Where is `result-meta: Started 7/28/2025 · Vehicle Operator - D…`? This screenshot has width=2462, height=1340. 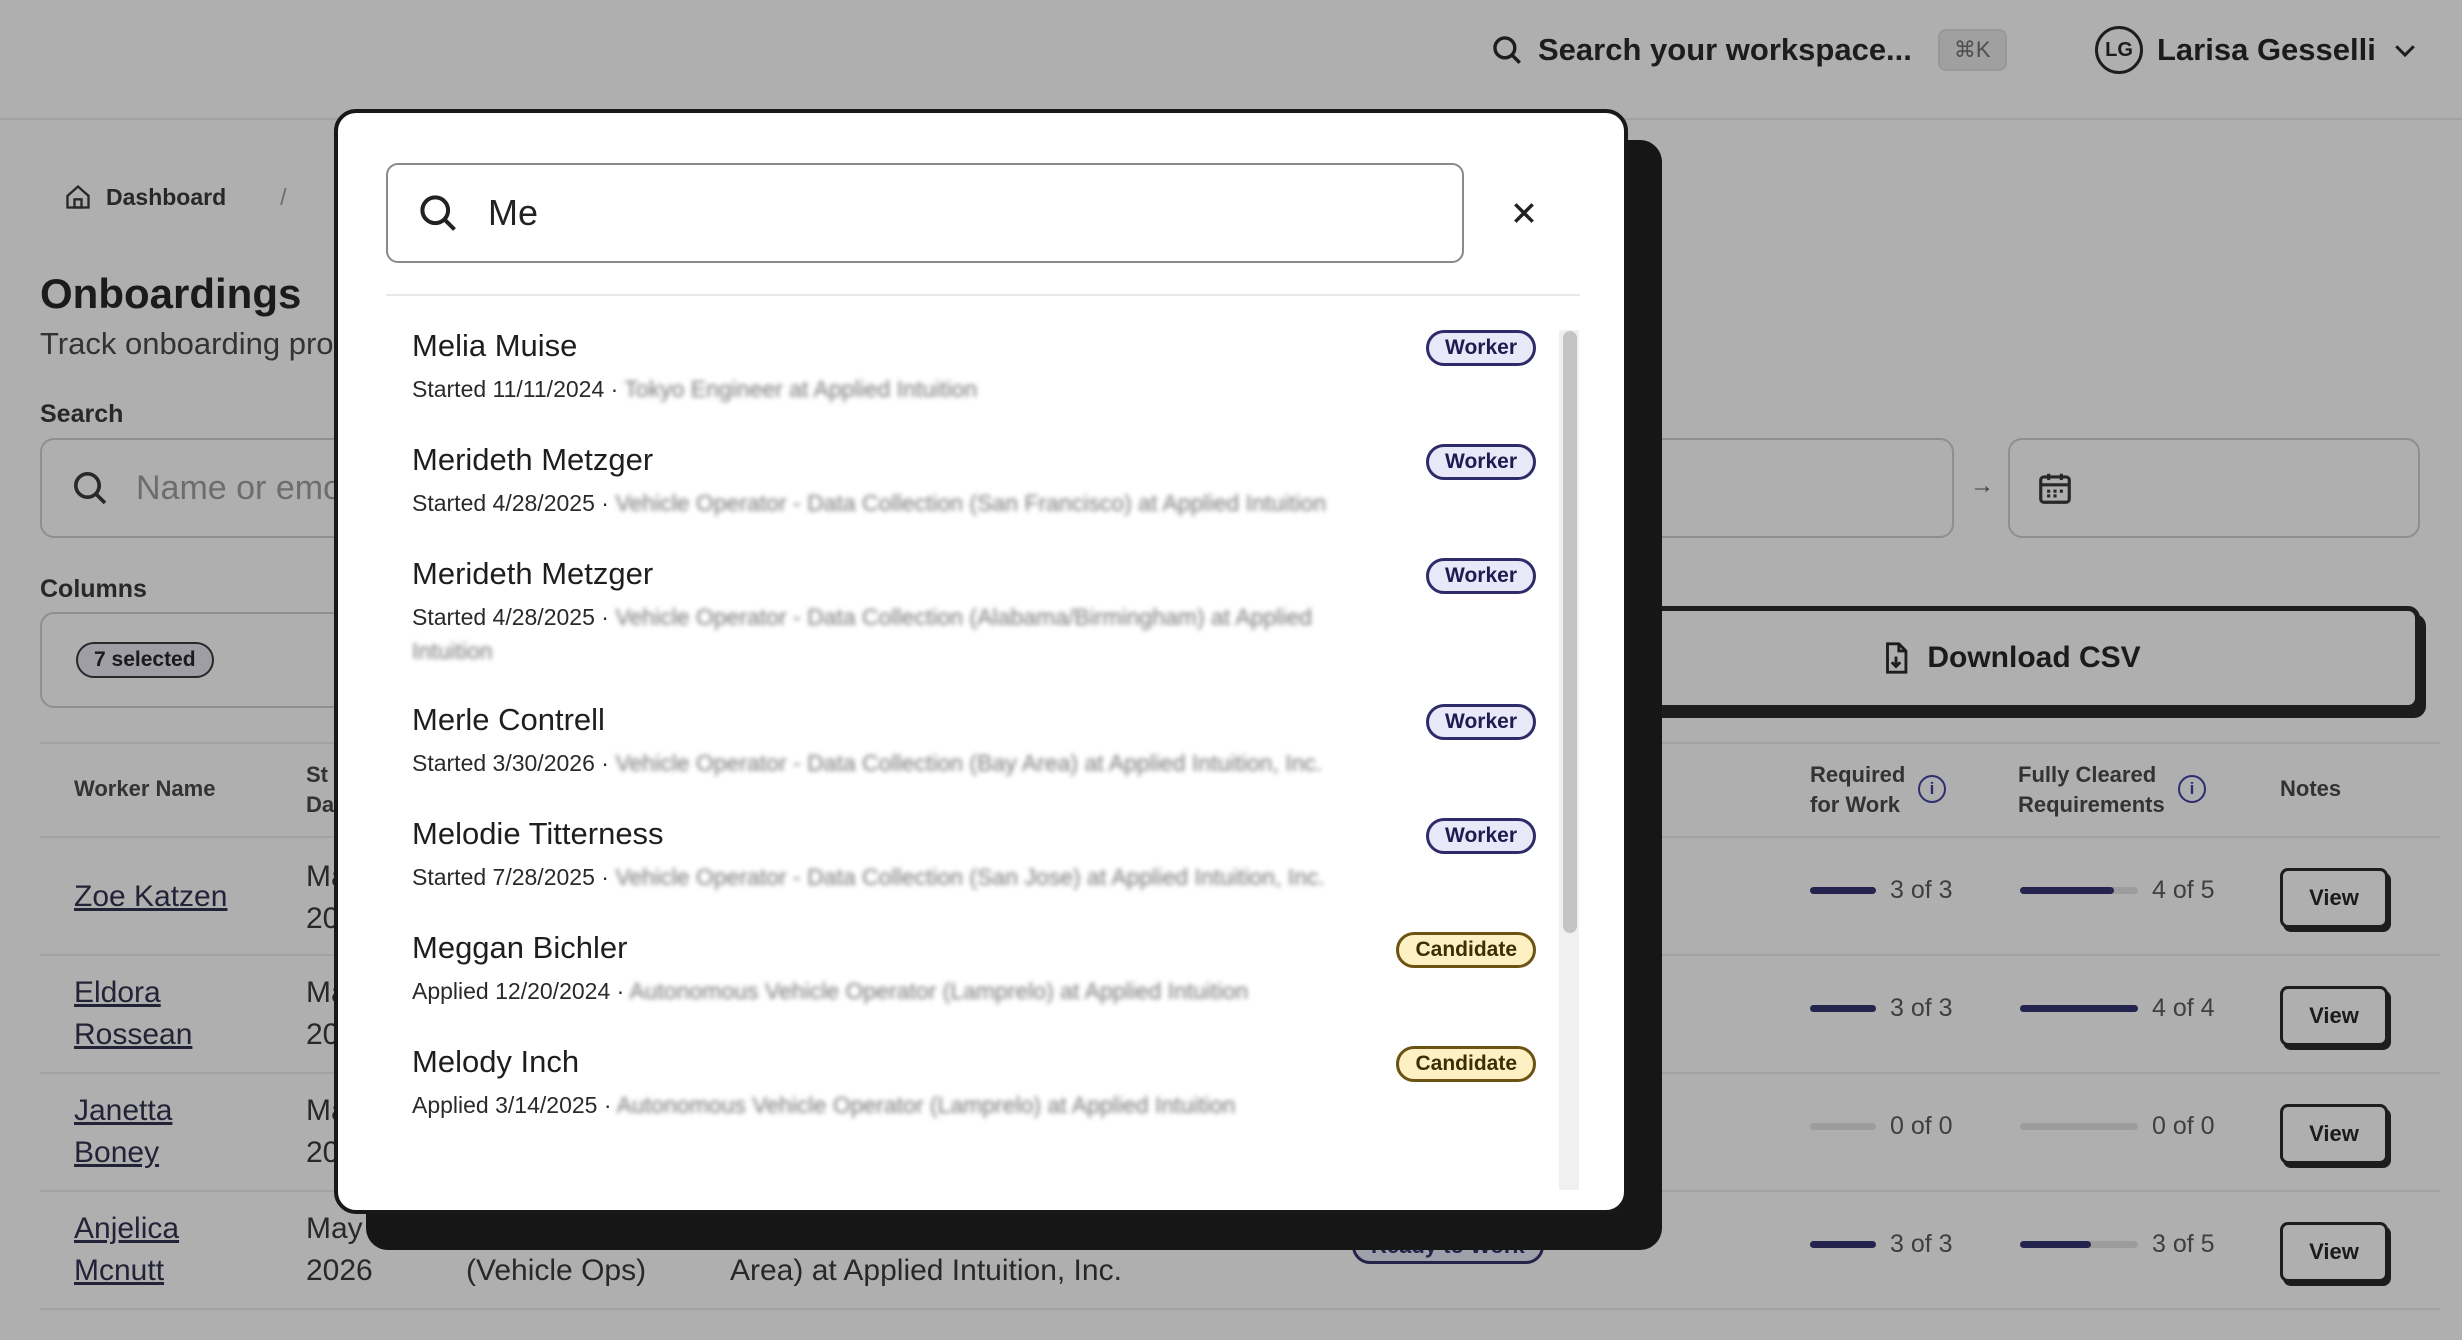 result-meta: Started 7/28/2025 · Vehicle Operator - D… is located at coordinates (868, 877).